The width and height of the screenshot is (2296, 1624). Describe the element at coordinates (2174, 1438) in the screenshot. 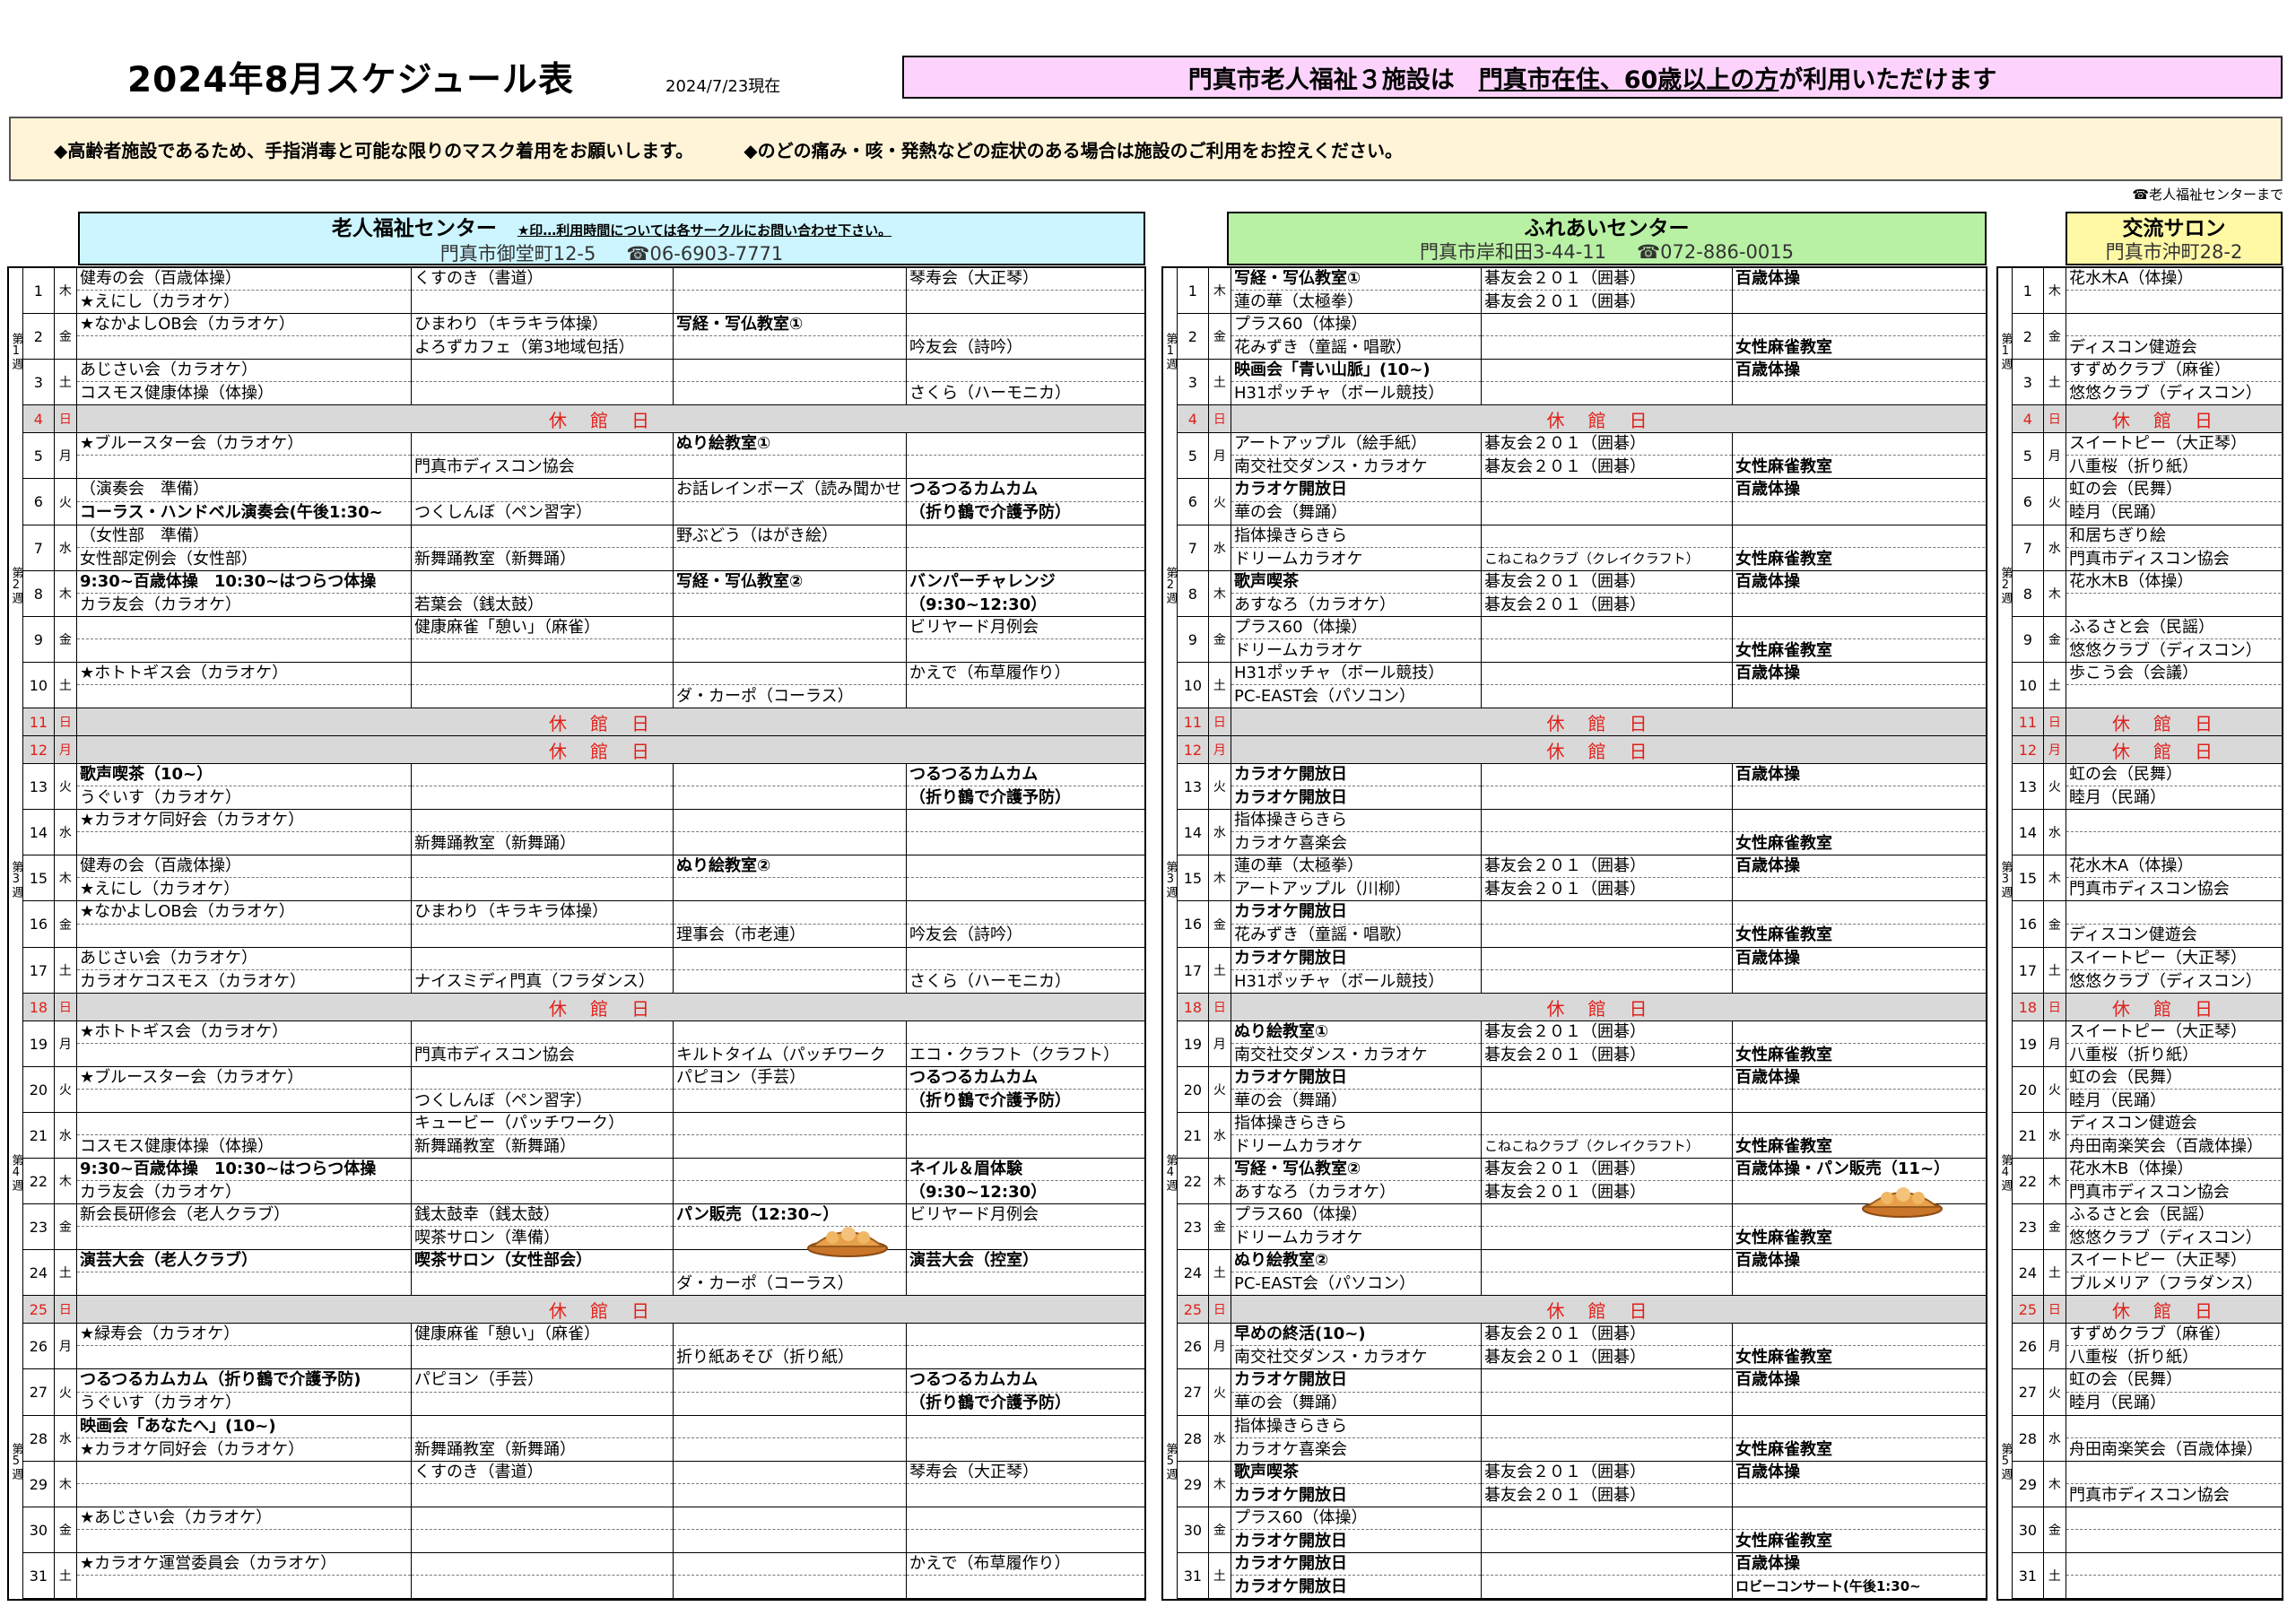

I see `schedule-cell: 舟田南楽笑会（百歳体操）` at that location.